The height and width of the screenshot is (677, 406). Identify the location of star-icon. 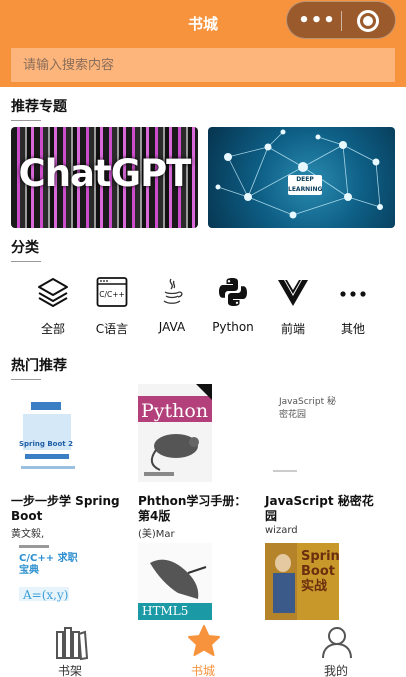
(204, 640).